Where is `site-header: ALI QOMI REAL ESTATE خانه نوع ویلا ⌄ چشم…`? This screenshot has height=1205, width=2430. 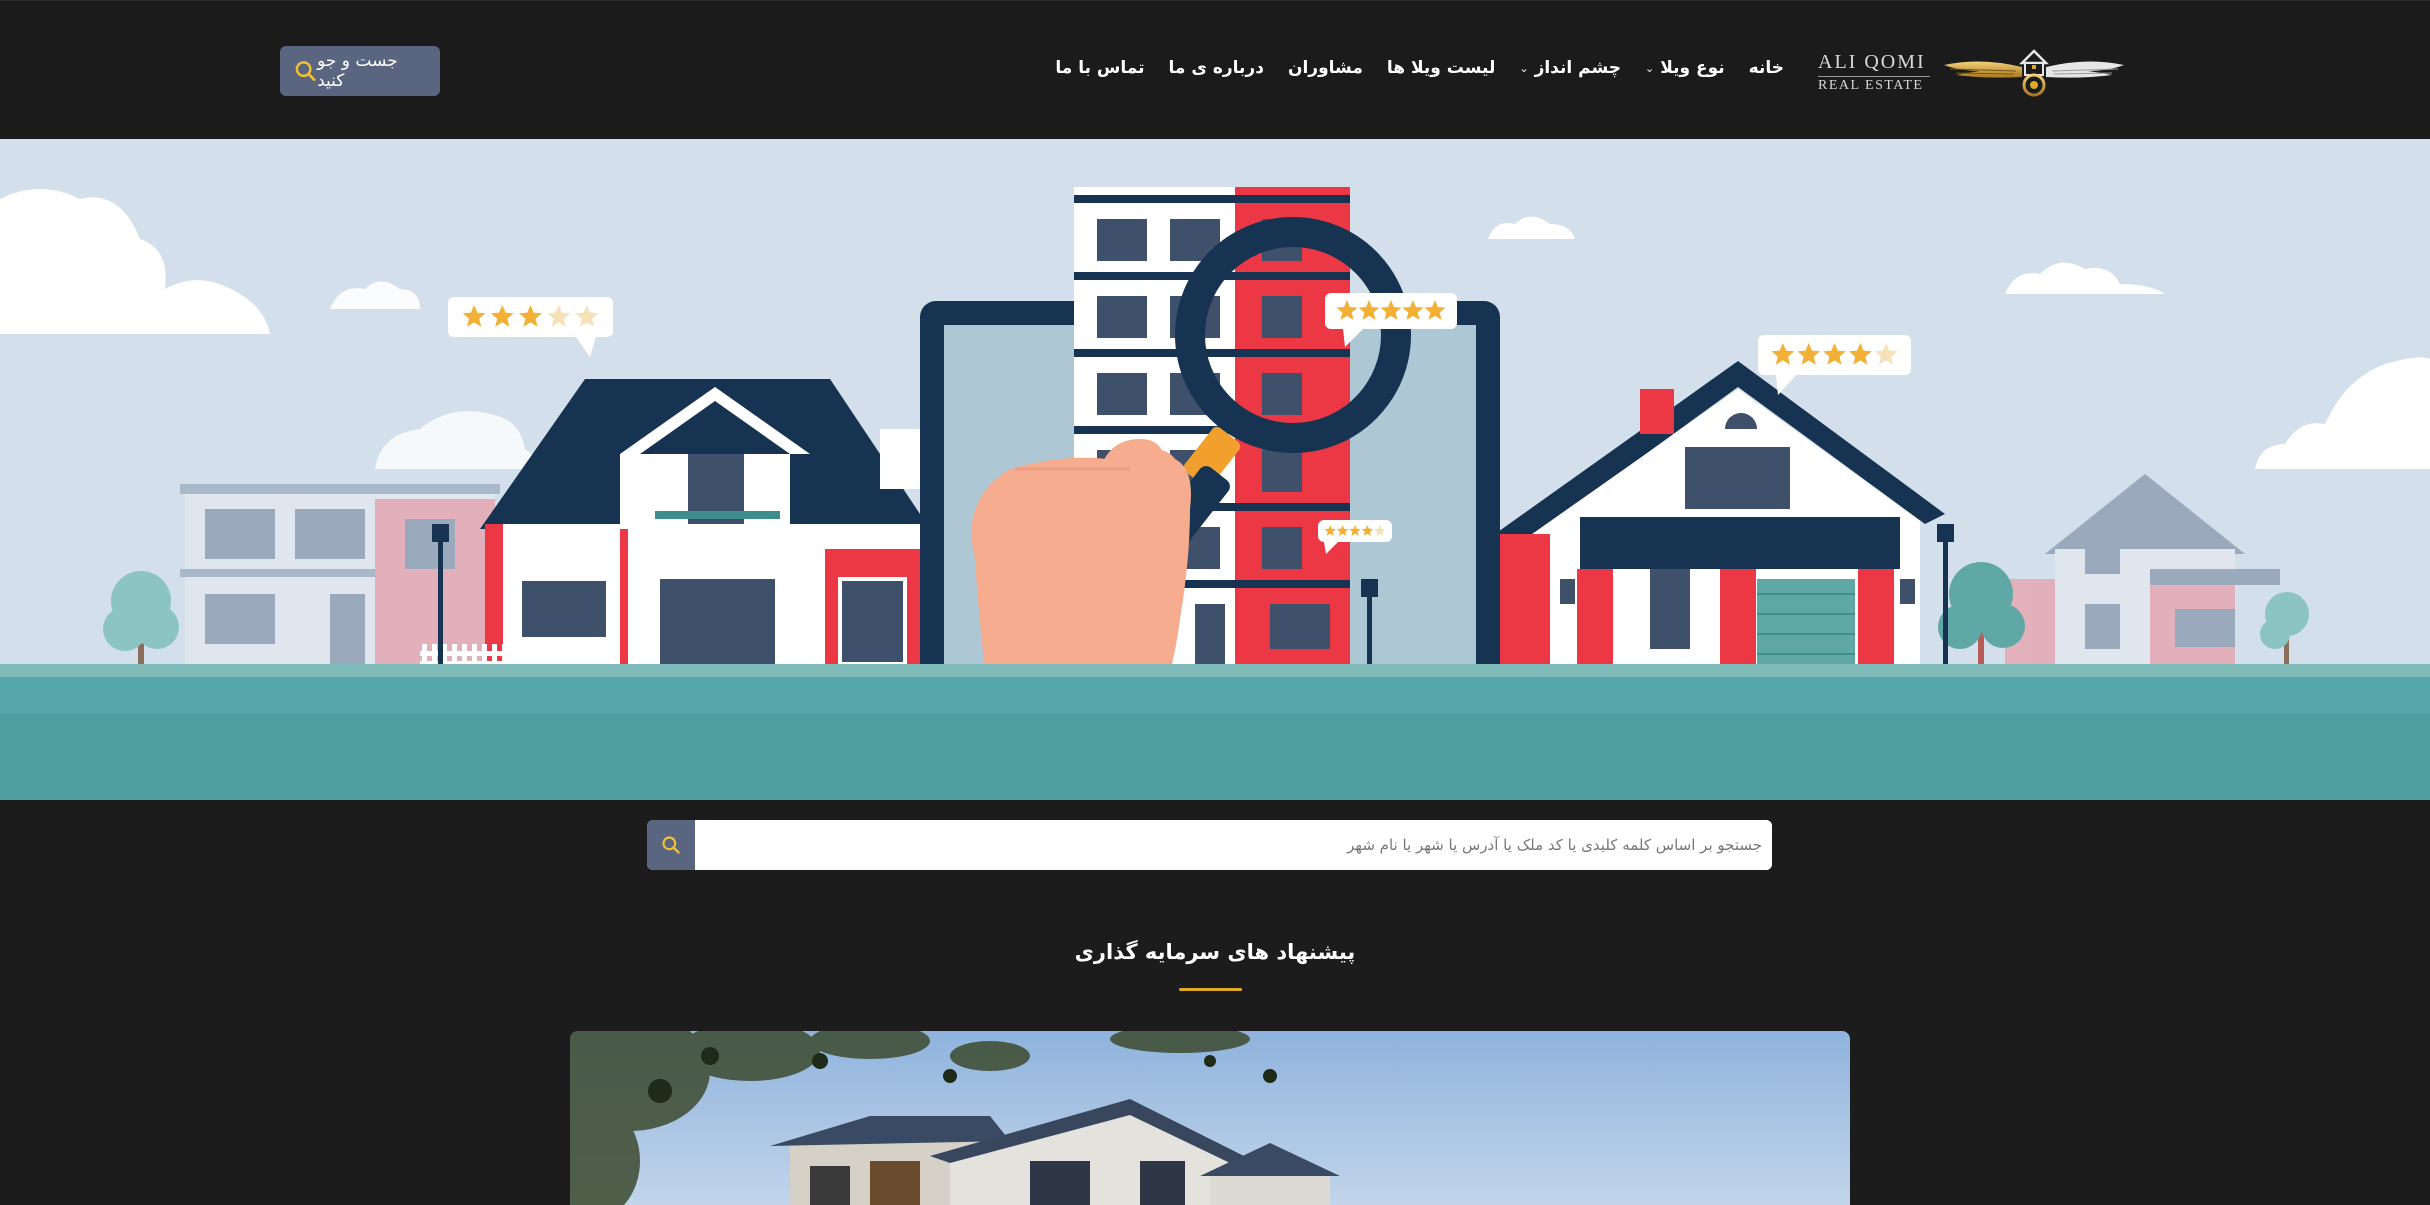
site-header: ALI QOMI REAL ESTATE خانه نوع ویلا ⌄ چشم… is located at coordinates (1215, 69).